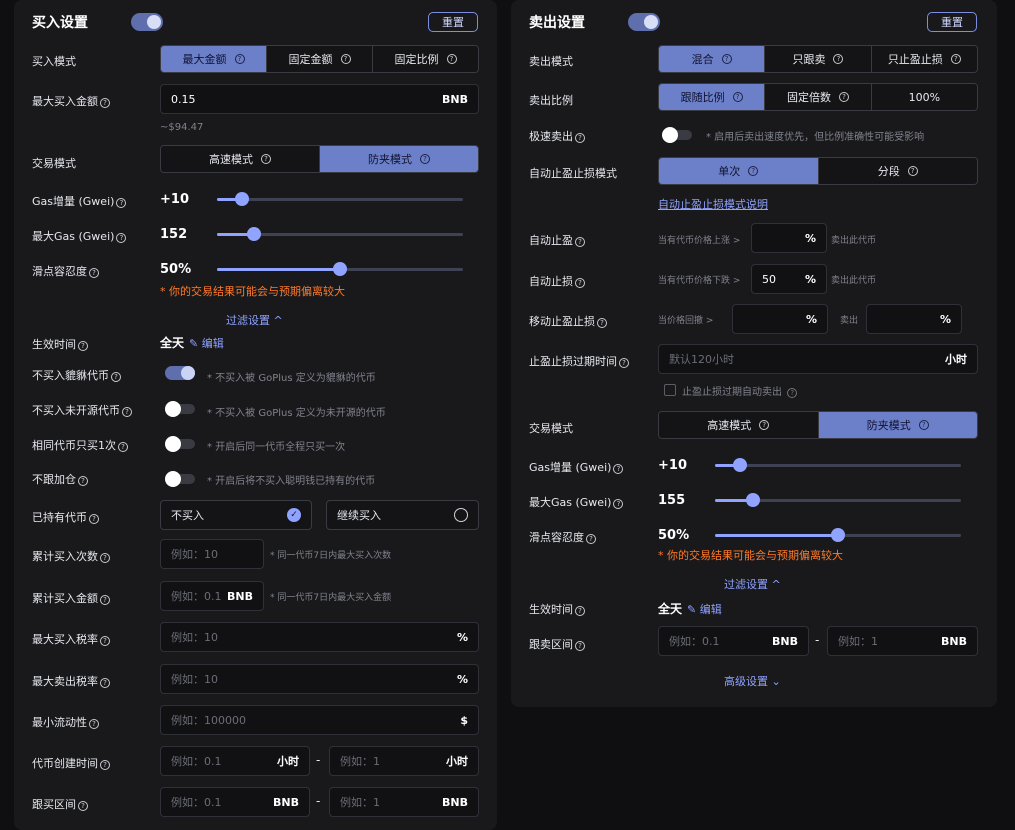  I want to click on min-liquidity-label: 最小流动性?, so click(65, 722).